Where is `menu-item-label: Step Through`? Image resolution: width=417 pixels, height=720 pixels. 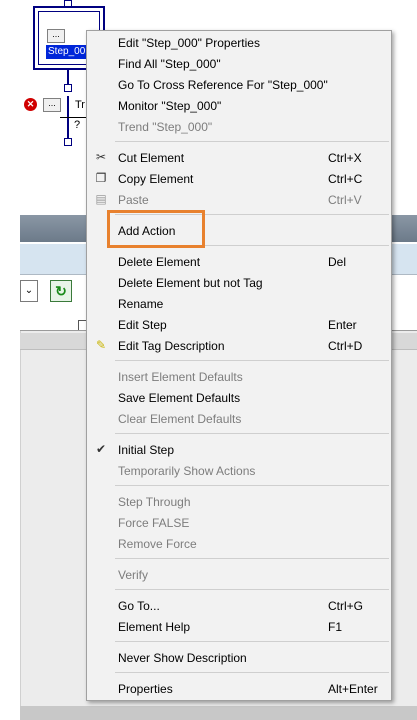 menu-item-label: Step Through is located at coordinates (154, 502).